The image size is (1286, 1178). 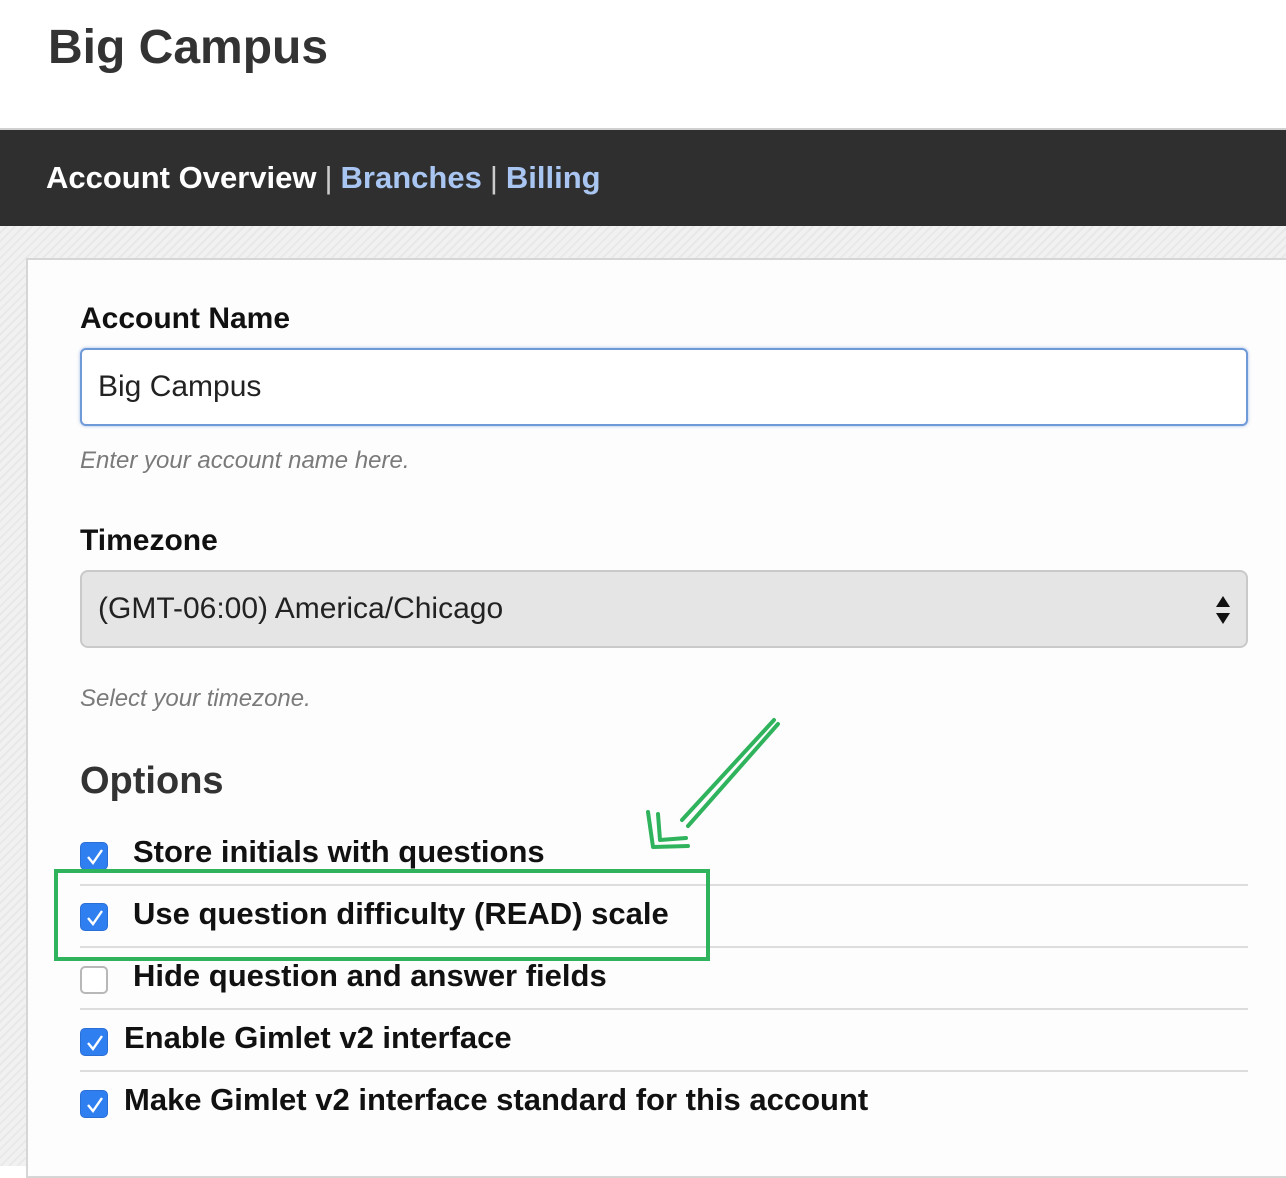 What do you see at coordinates (185, 318) in the screenshot?
I see `account-name-label: Account Name` at bounding box center [185, 318].